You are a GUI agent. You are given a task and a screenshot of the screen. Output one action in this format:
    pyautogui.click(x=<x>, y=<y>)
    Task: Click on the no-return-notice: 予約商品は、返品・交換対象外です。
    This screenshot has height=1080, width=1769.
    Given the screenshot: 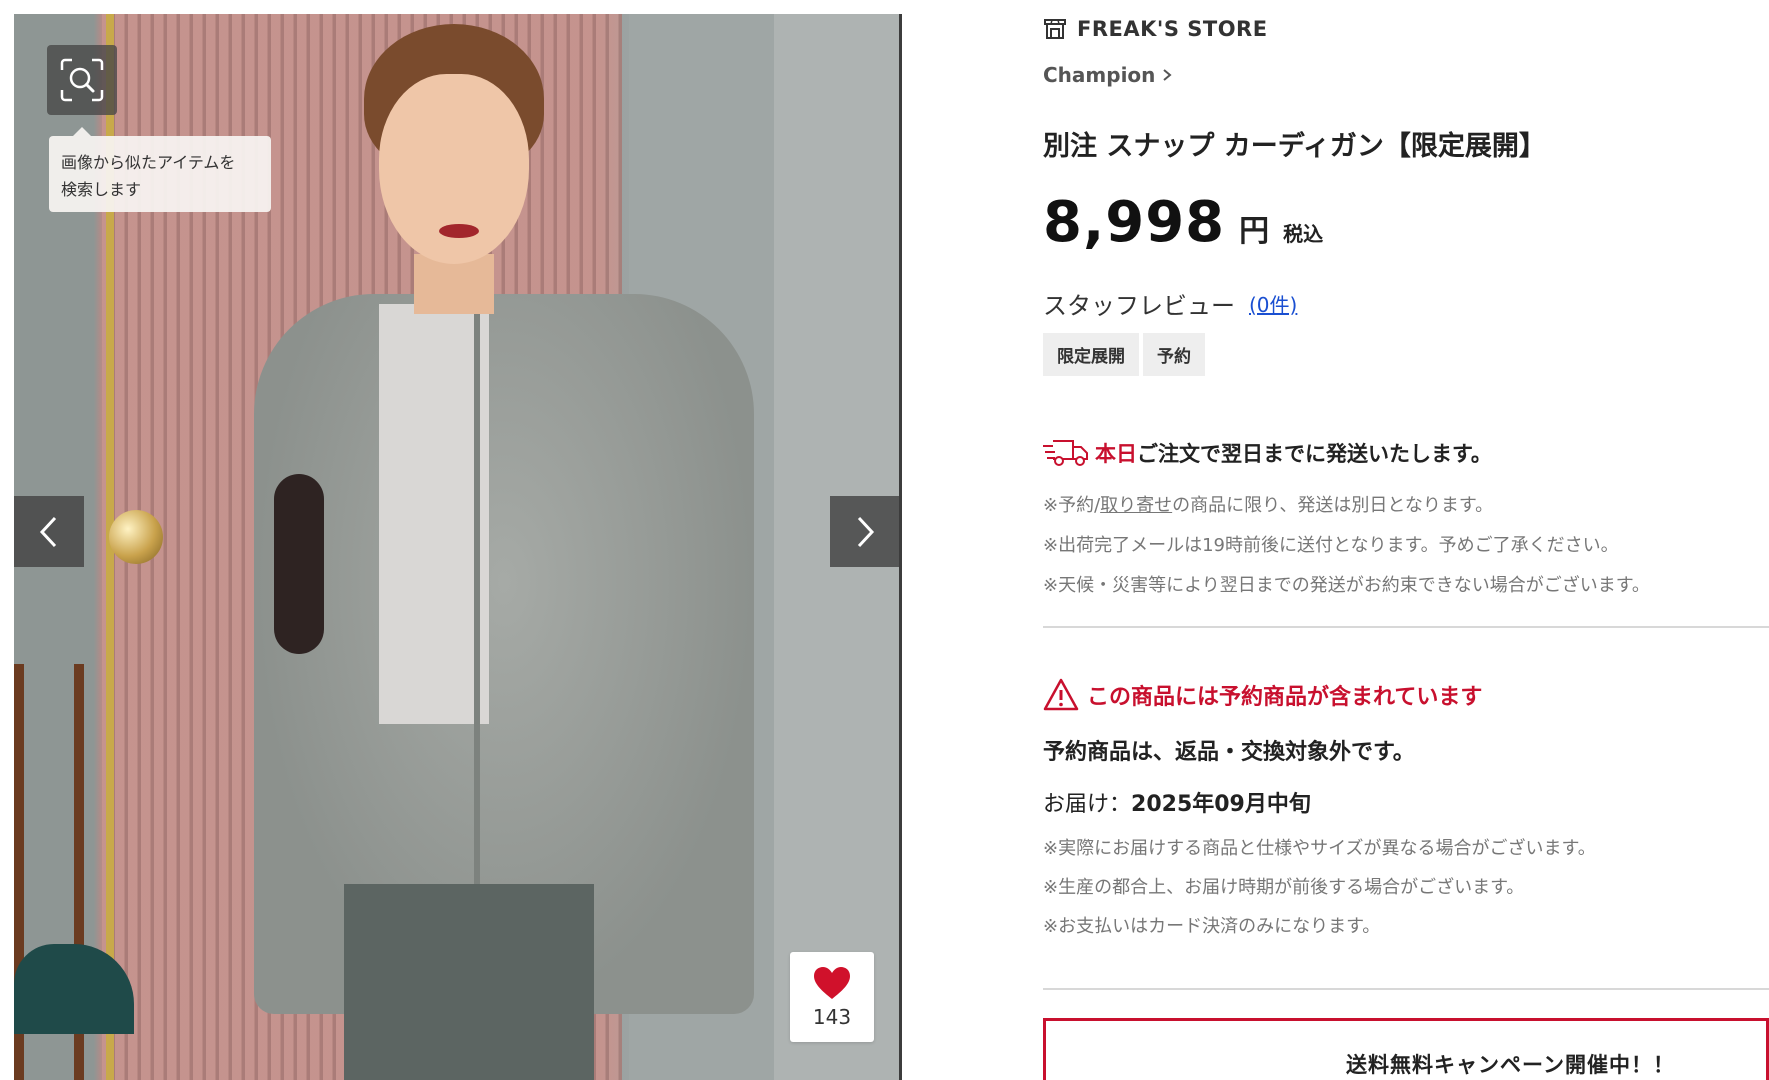 What is the action you would take?
    pyautogui.click(x=1229, y=752)
    